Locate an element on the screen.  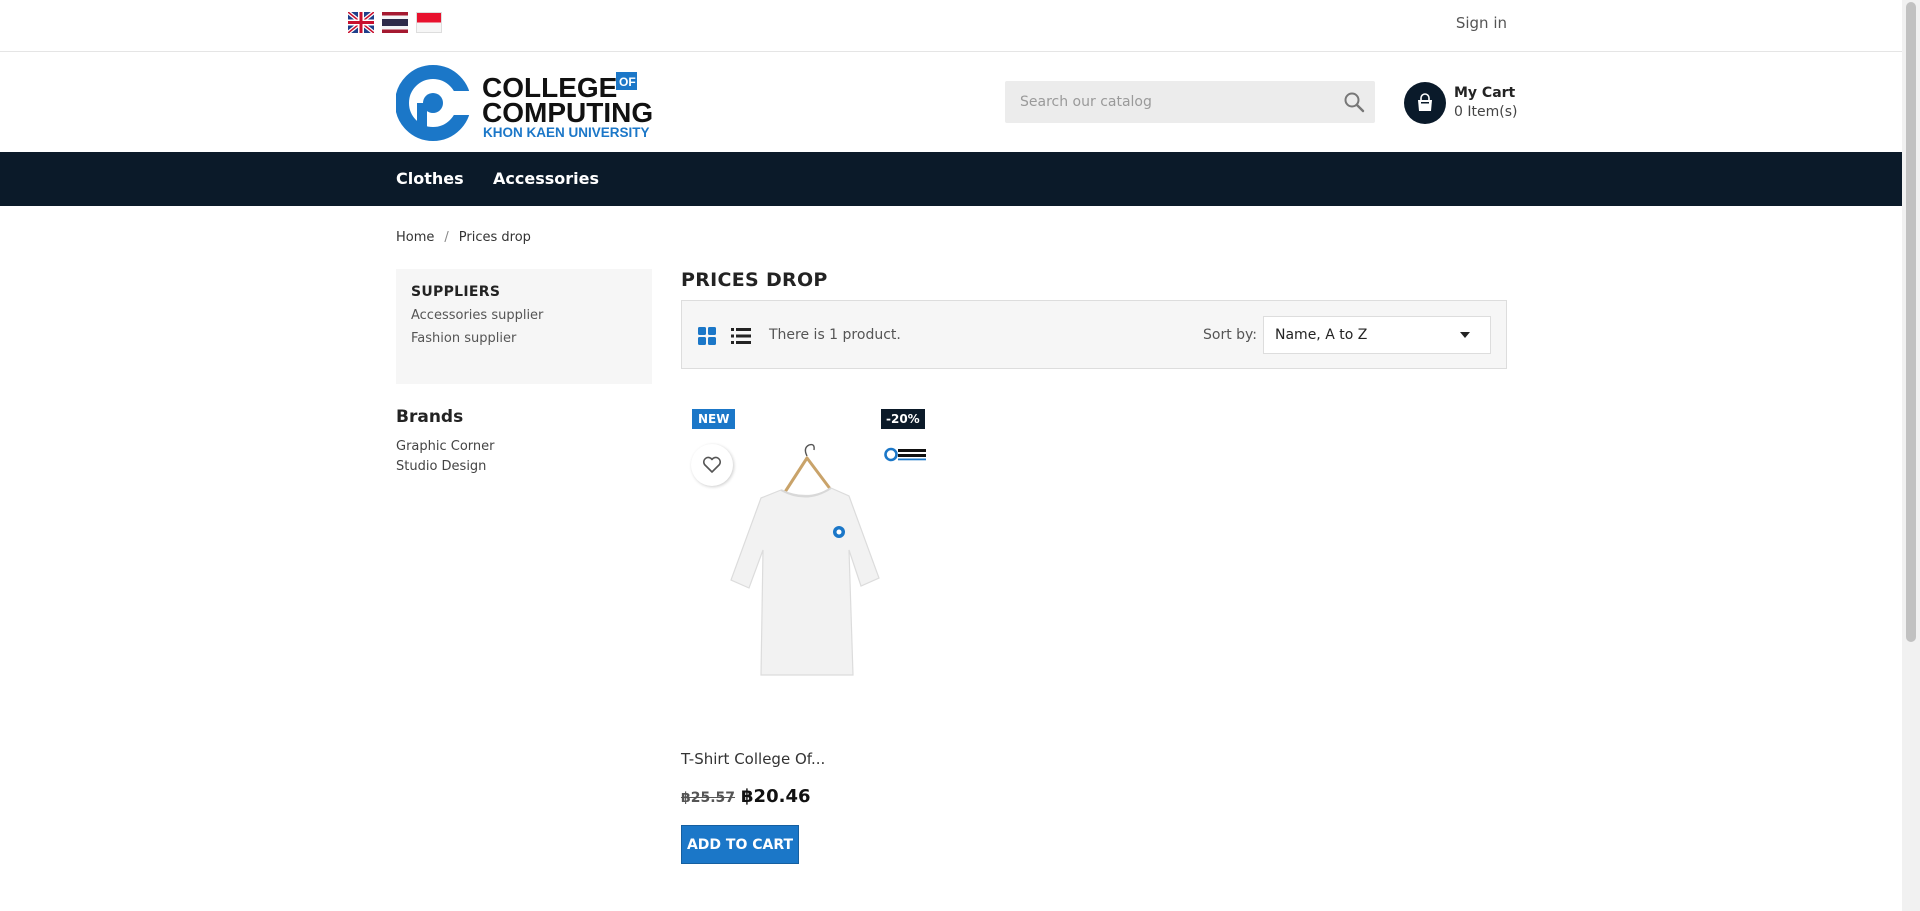
language-selector is located at coordinates (395, 22).